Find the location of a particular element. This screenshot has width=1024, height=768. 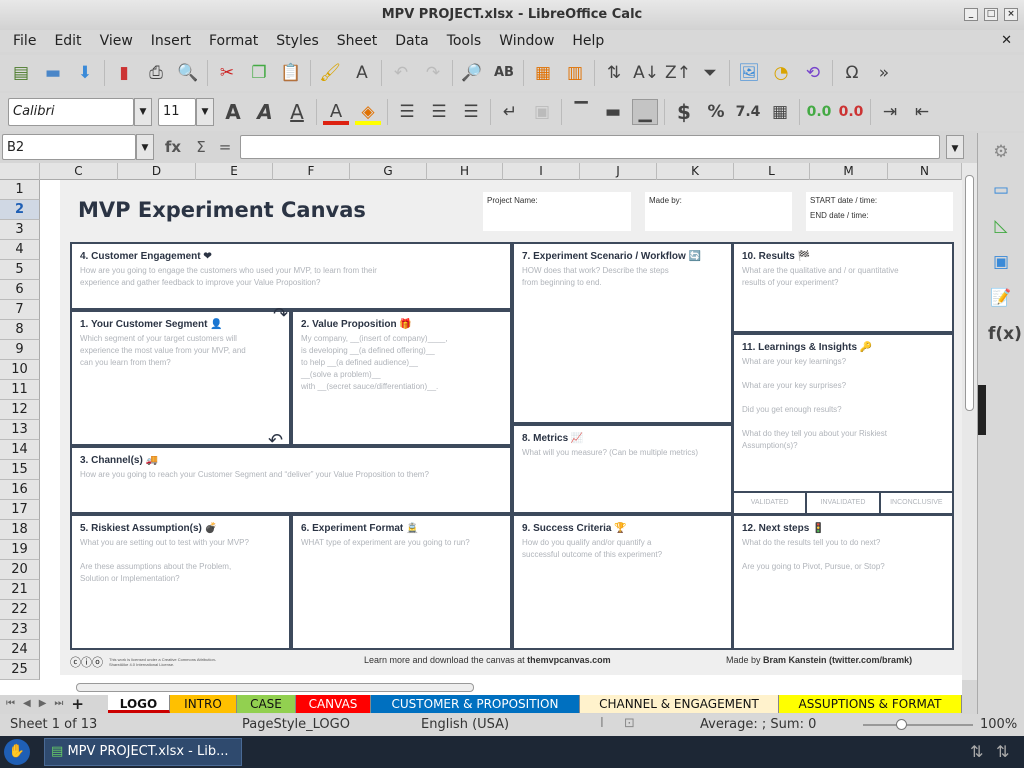

menu-tools: Tools is located at coordinates (464, 41).